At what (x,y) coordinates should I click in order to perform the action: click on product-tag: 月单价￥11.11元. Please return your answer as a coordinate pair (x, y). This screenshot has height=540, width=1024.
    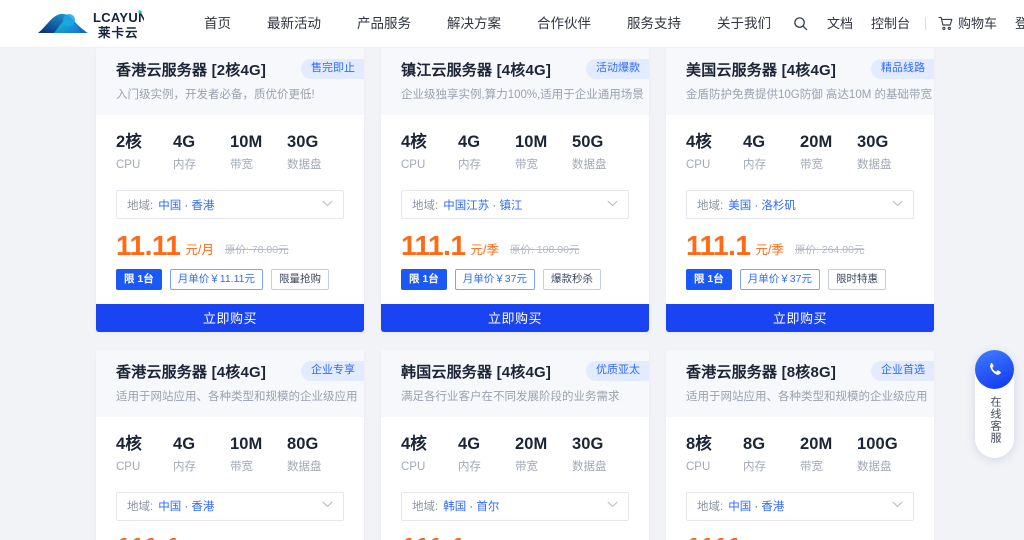
    Looking at the image, I should click on (216, 279).